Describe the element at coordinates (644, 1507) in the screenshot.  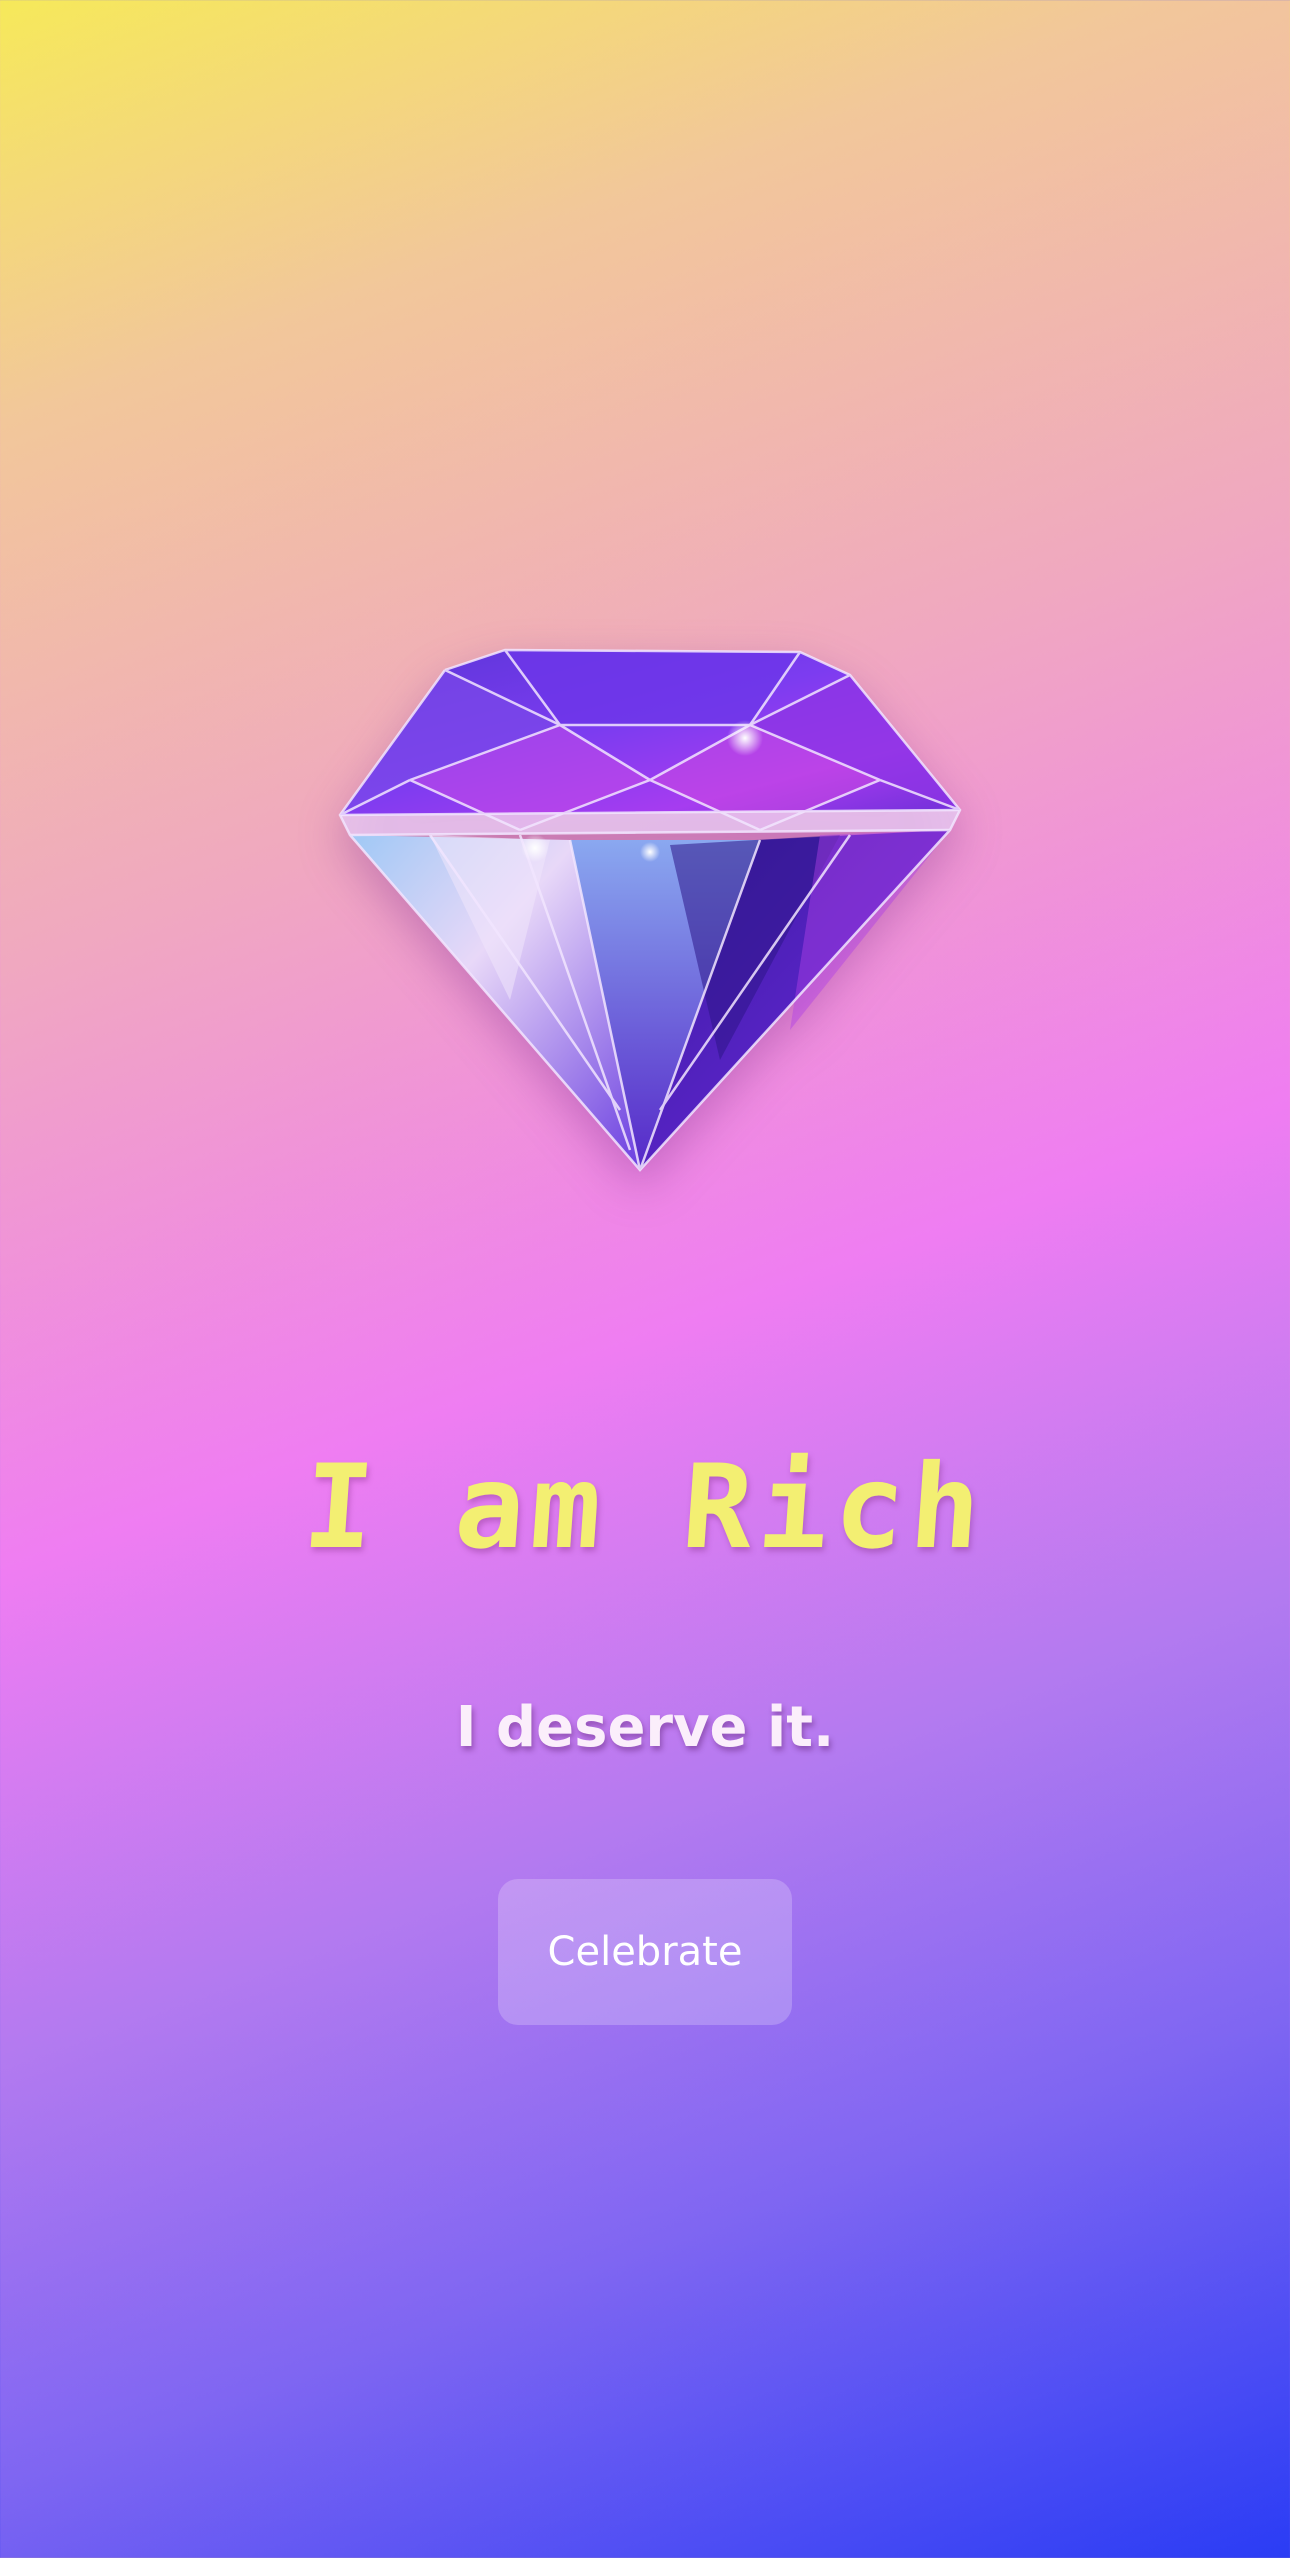
I see `headline-text: I am Rich` at that location.